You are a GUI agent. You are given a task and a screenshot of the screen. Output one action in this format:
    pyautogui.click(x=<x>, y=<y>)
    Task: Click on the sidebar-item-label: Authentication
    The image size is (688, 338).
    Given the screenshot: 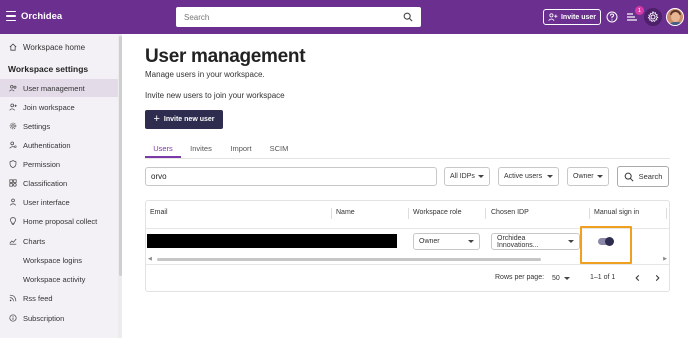 What is the action you would take?
    pyautogui.click(x=47, y=145)
    